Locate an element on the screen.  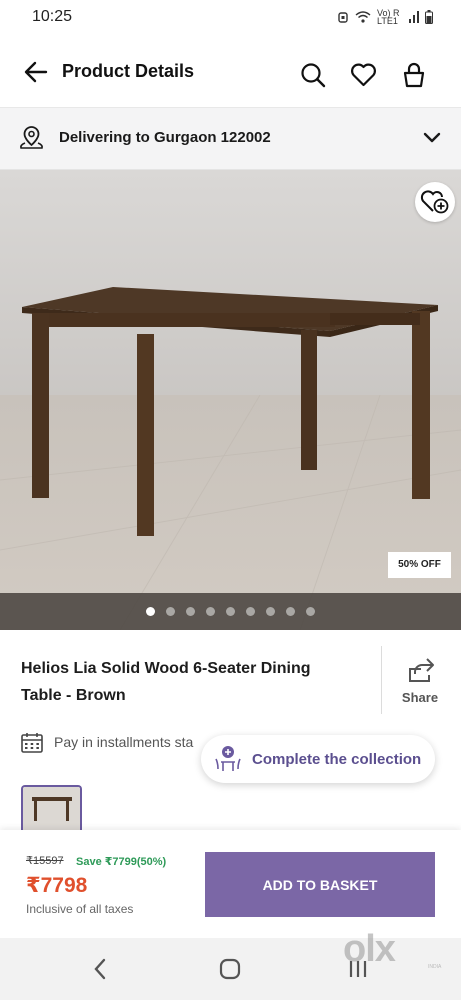
basket-button is located at coordinates (414, 75).